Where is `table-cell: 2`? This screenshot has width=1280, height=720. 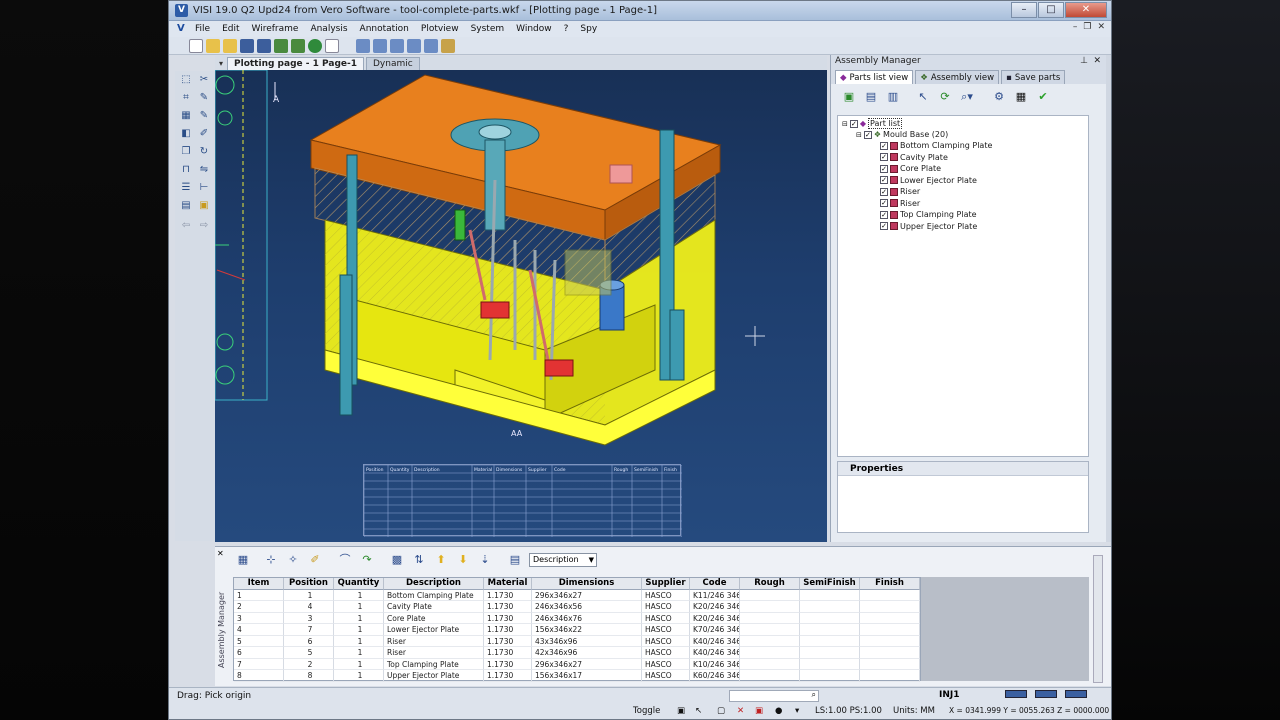
table-cell: 2 is located at coordinates (309, 664).